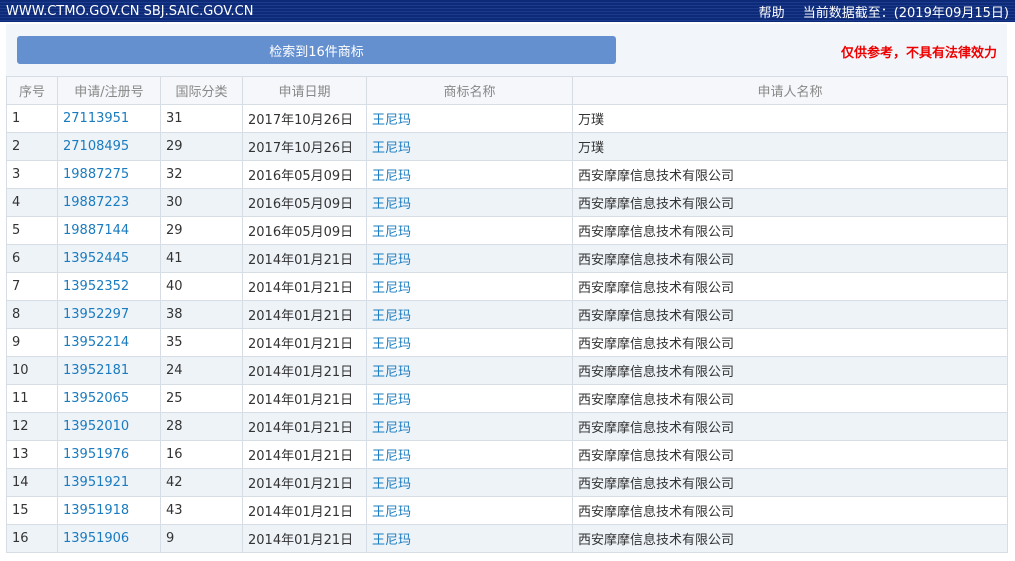 This screenshot has height=561, width=1015. I want to click on col-reg-number-cell: 27108495, so click(109, 146).